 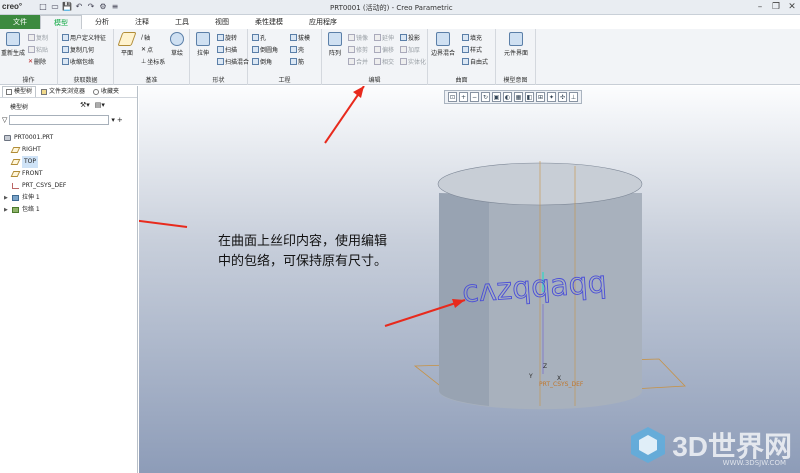 I want to click on tab-tools: 工具, so click(x=182, y=22).